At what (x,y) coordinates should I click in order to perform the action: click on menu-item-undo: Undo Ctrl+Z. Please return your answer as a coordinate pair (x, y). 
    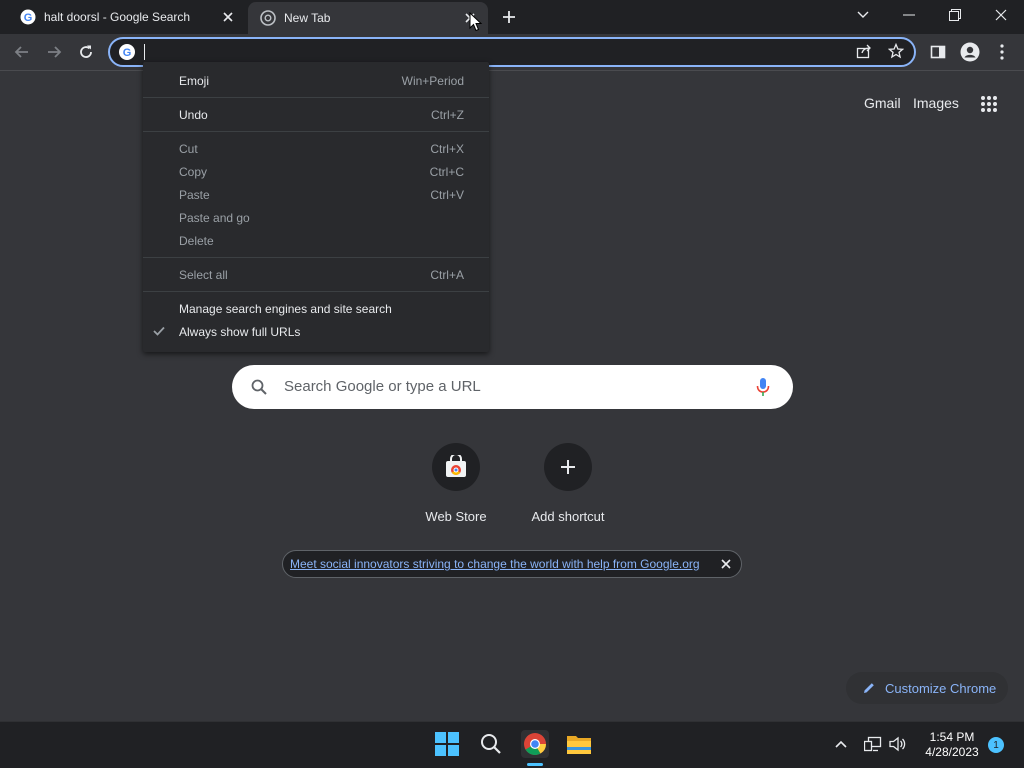
    Looking at the image, I should click on (316, 115).